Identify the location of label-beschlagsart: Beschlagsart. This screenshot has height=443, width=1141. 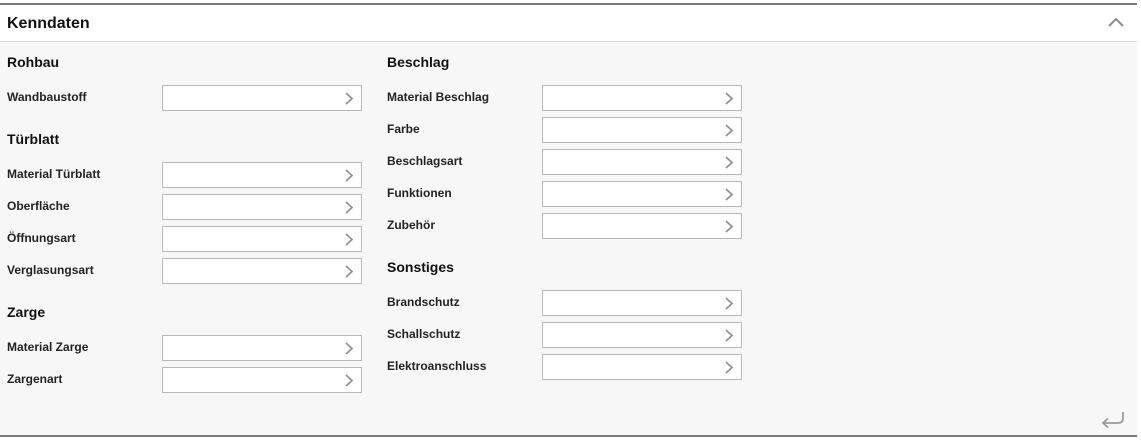
(425, 161).